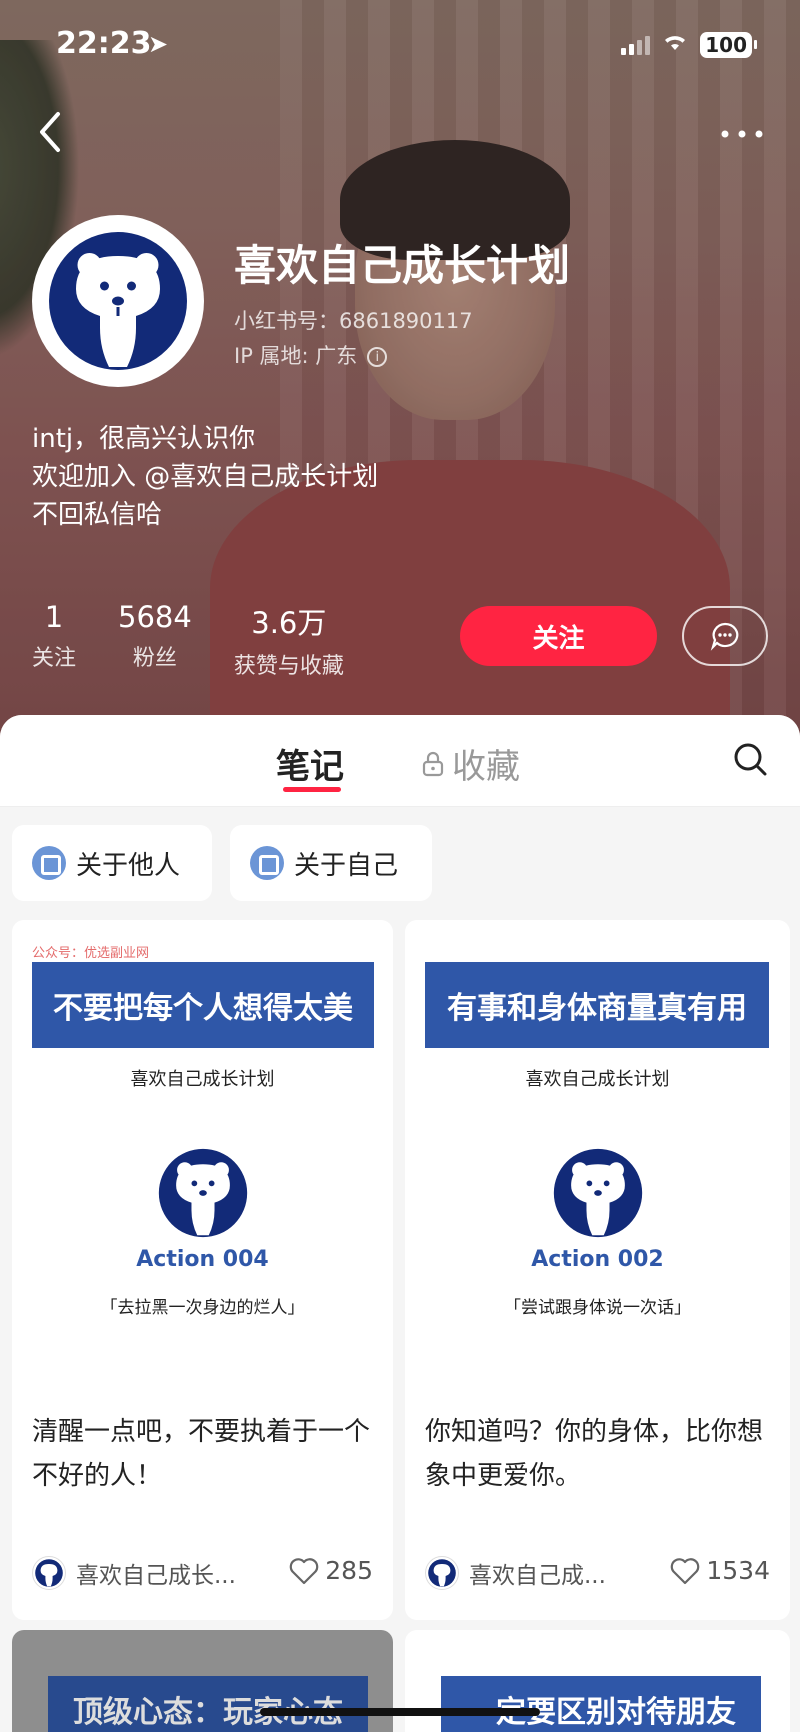  Describe the element at coordinates (433, 763) in the screenshot. I see `lock-icon` at that location.